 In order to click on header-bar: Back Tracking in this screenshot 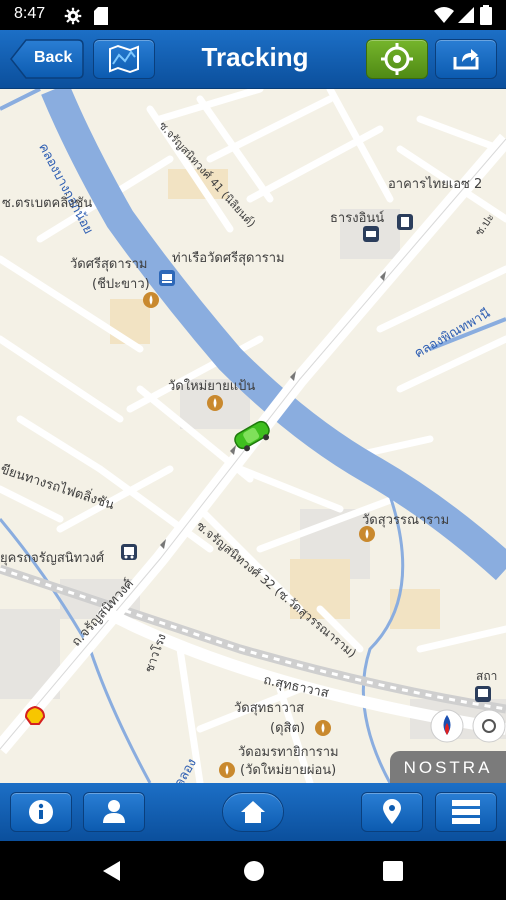, I will do `click(253, 59)`.